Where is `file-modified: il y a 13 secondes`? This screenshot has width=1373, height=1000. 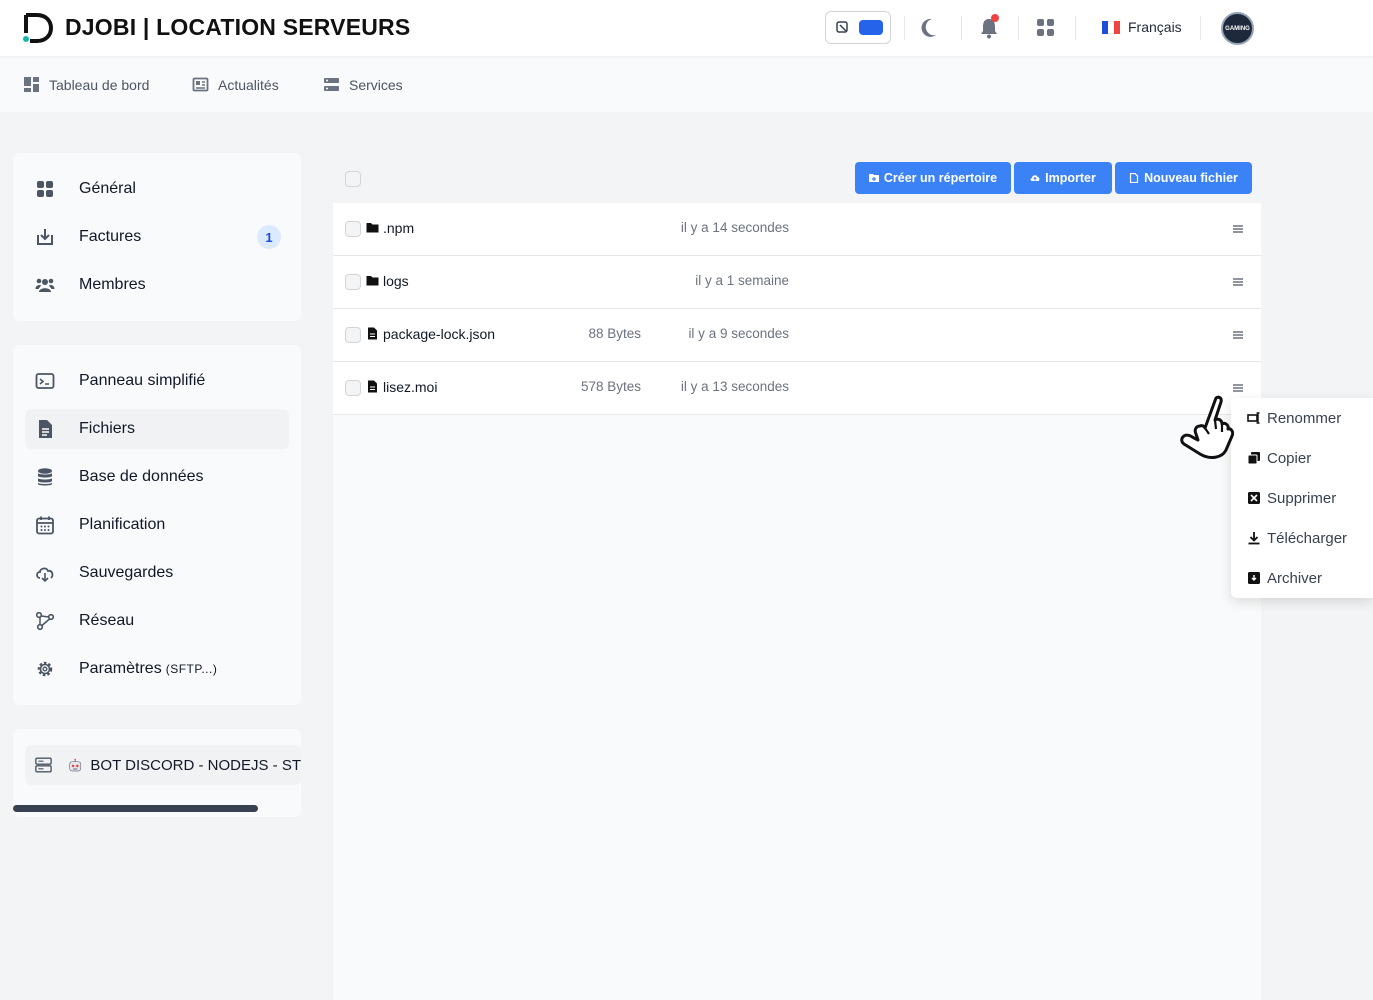
file-modified: il y a 13 secondes is located at coordinates (734, 386).